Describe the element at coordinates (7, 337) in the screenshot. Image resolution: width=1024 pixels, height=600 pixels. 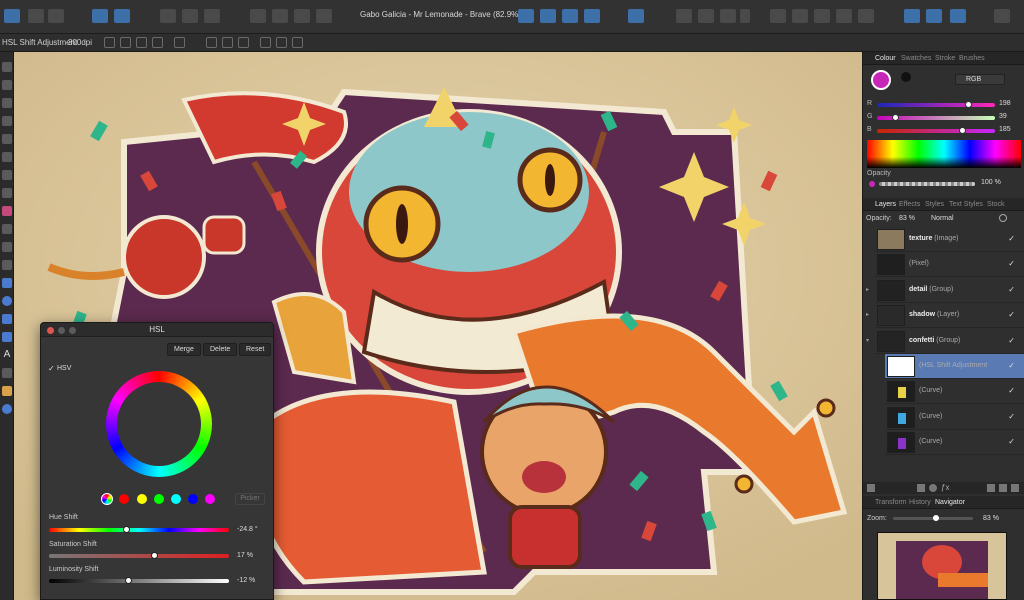
I see `triangle-tool-icon` at that location.